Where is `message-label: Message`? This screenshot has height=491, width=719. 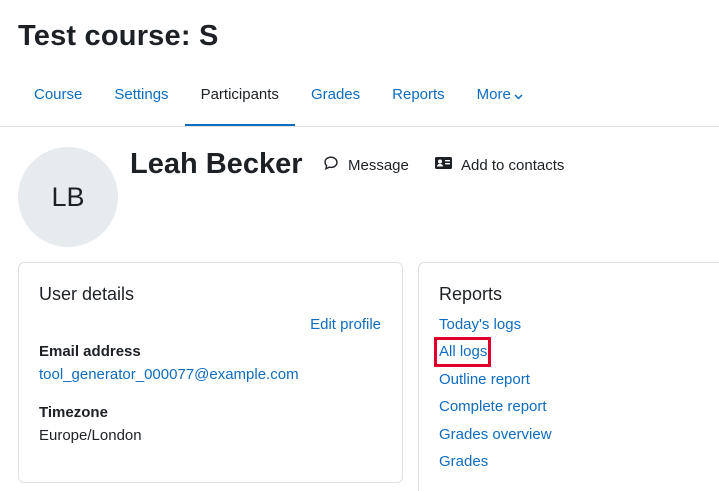
message-label: Message is located at coordinates (378, 165).